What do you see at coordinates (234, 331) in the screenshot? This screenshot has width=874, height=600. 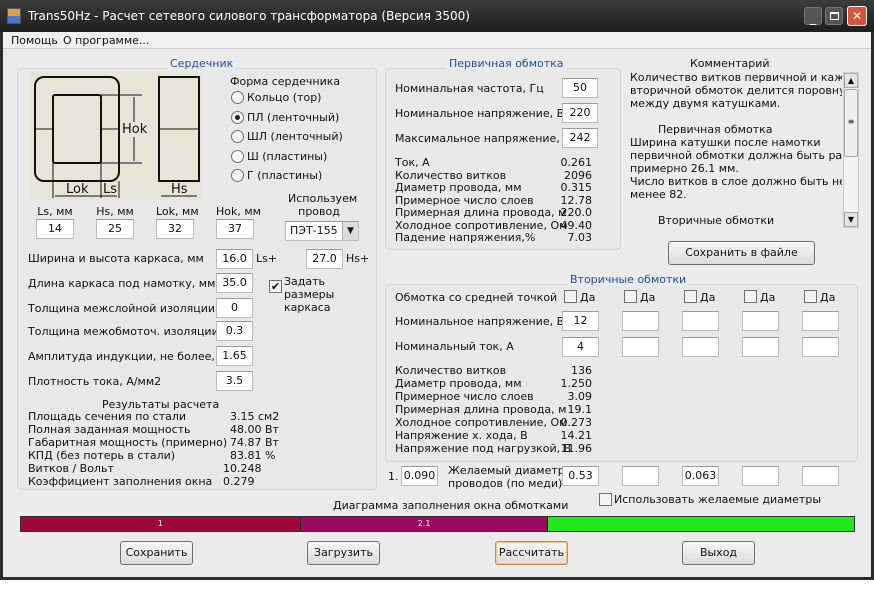 I see `interwinding-input: 0.3` at bounding box center [234, 331].